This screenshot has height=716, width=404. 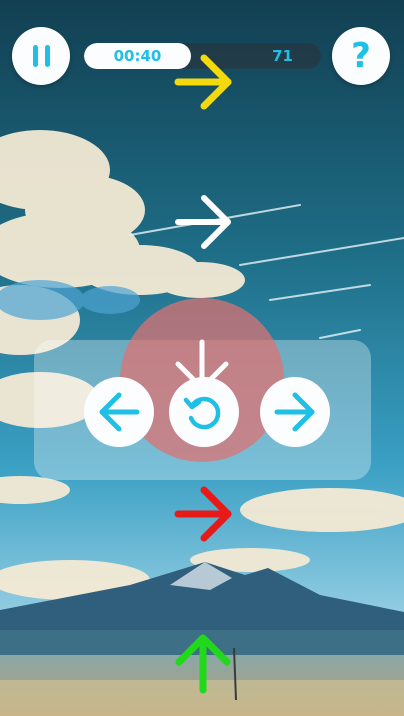 I want to click on arrow-right-icon, so click(x=294, y=412).